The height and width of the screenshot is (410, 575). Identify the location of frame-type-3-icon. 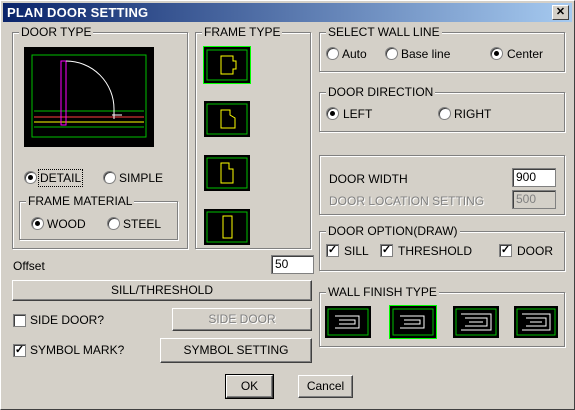
(227, 173).